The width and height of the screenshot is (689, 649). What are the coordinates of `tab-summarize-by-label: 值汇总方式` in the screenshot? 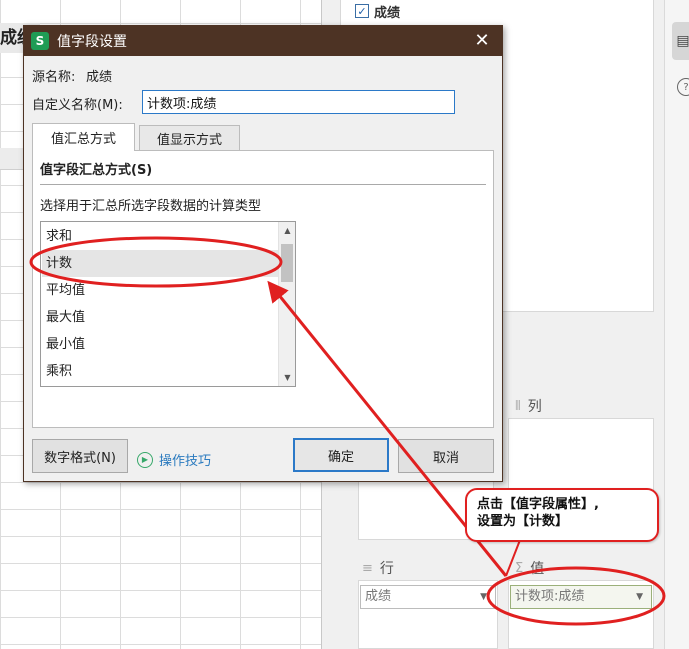 It's located at (83, 139).